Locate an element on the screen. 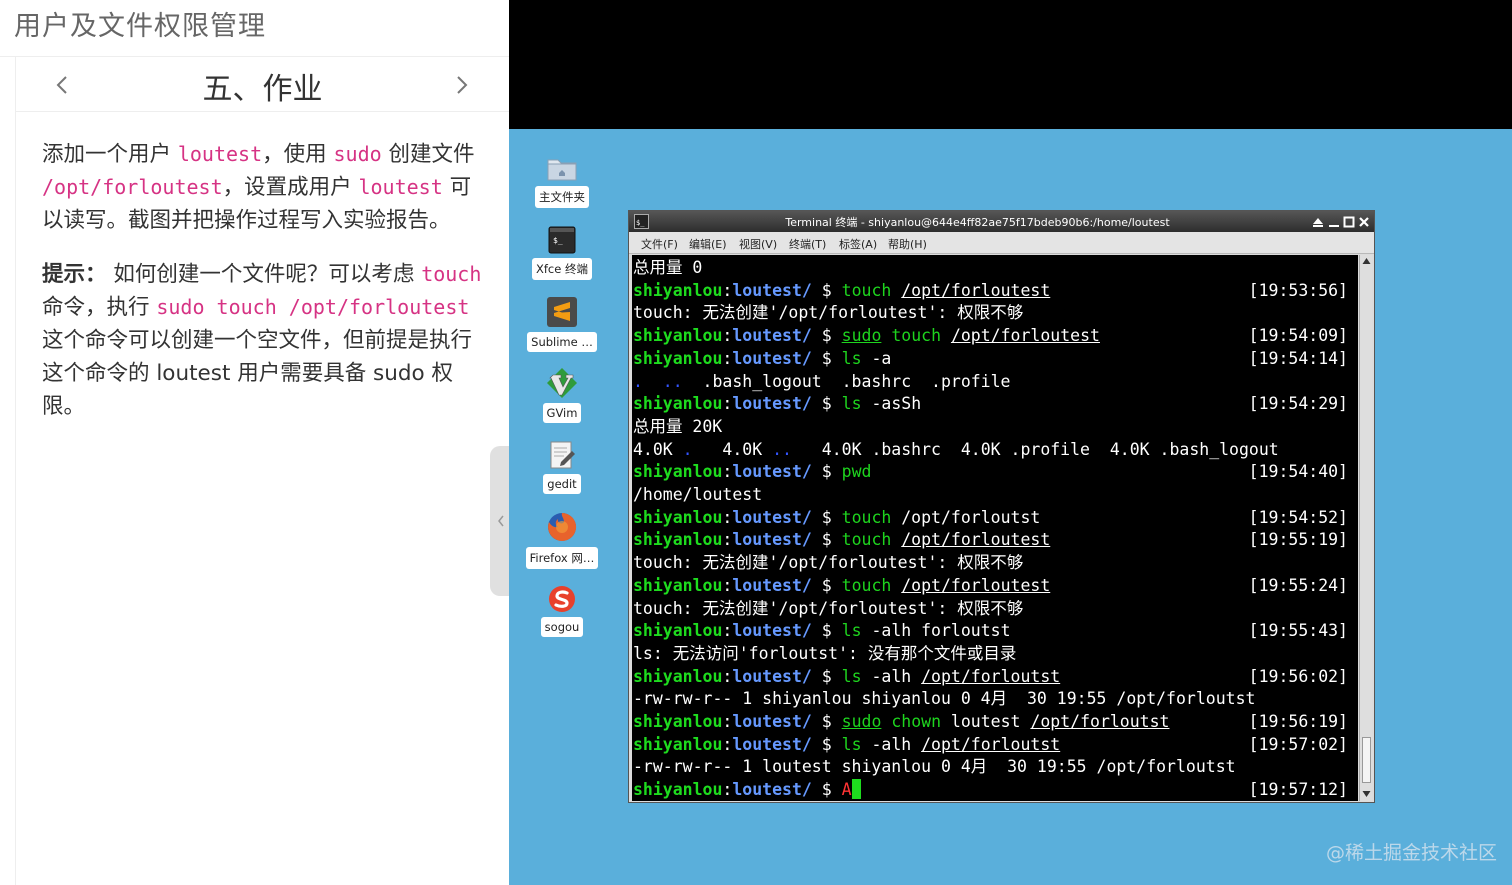  output-line: 总用量 20K is located at coordinates (678, 426).